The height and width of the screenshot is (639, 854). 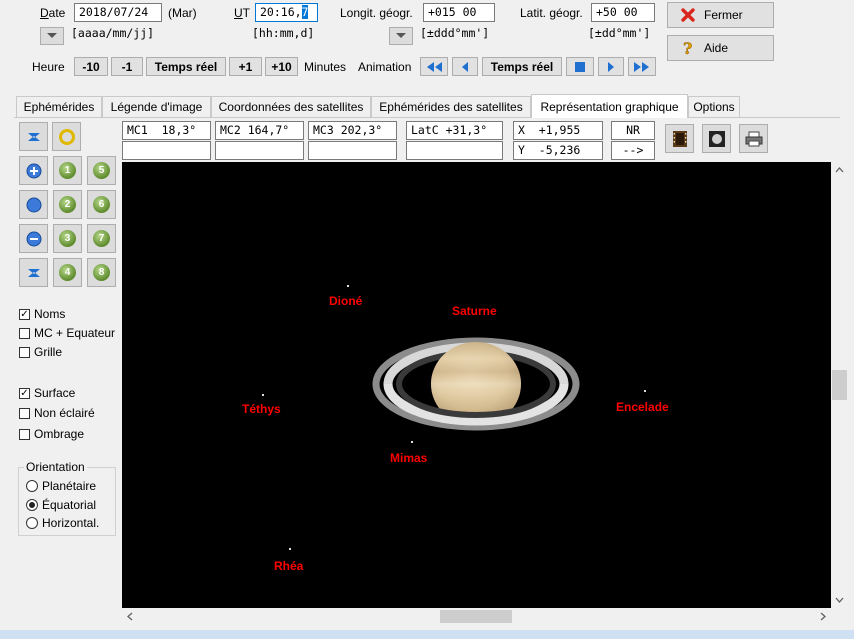 What do you see at coordinates (24, 314) in the screenshot?
I see `noms-checkbox: ✓` at bounding box center [24, 314].